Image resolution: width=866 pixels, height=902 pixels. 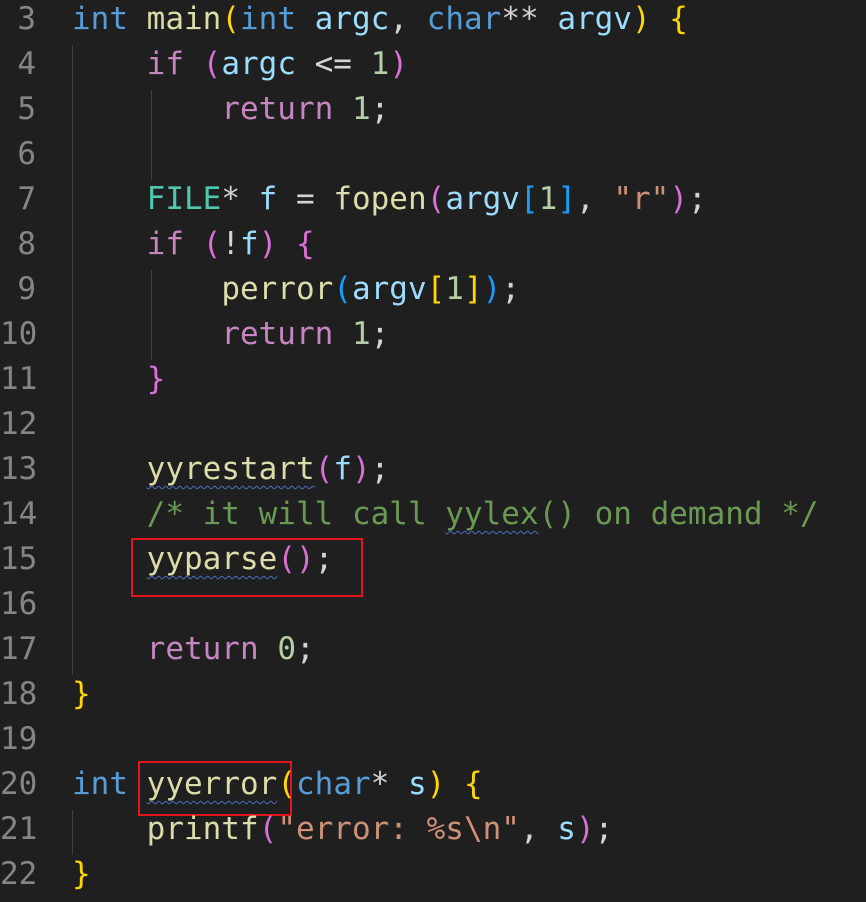 I want to click on code-line: 22}, so click(x=433, y=874).